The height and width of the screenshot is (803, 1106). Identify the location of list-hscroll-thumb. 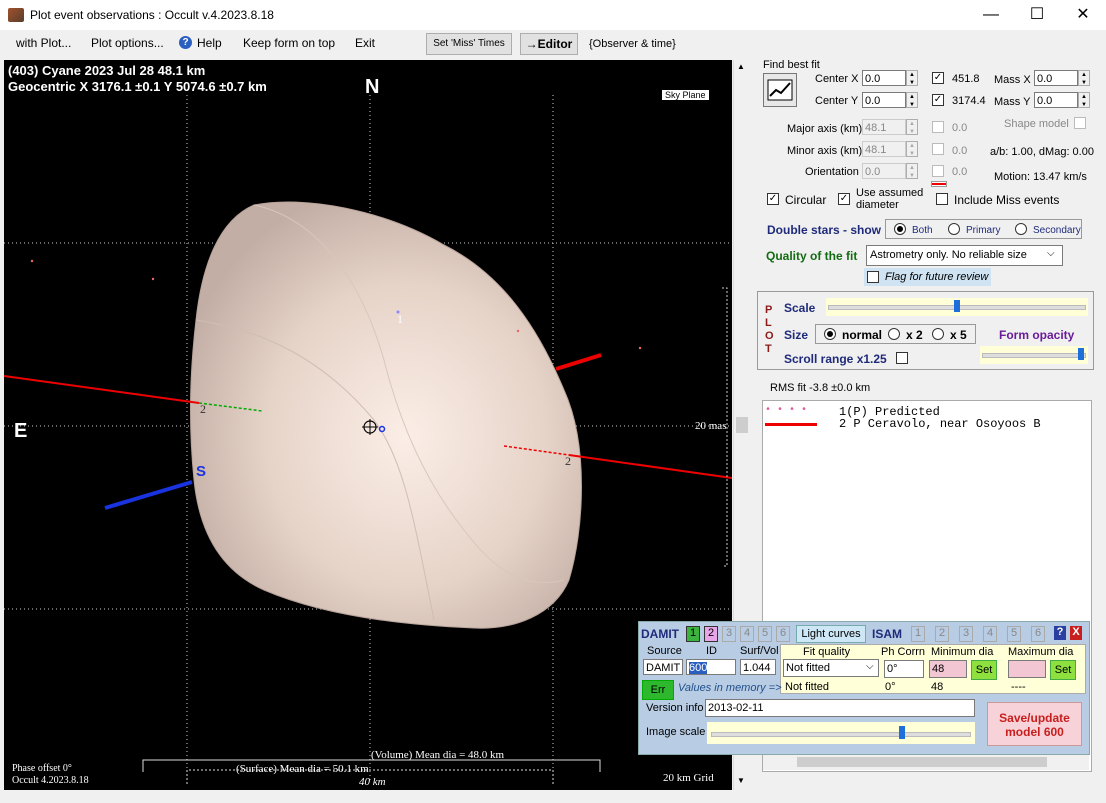
(922, 762).